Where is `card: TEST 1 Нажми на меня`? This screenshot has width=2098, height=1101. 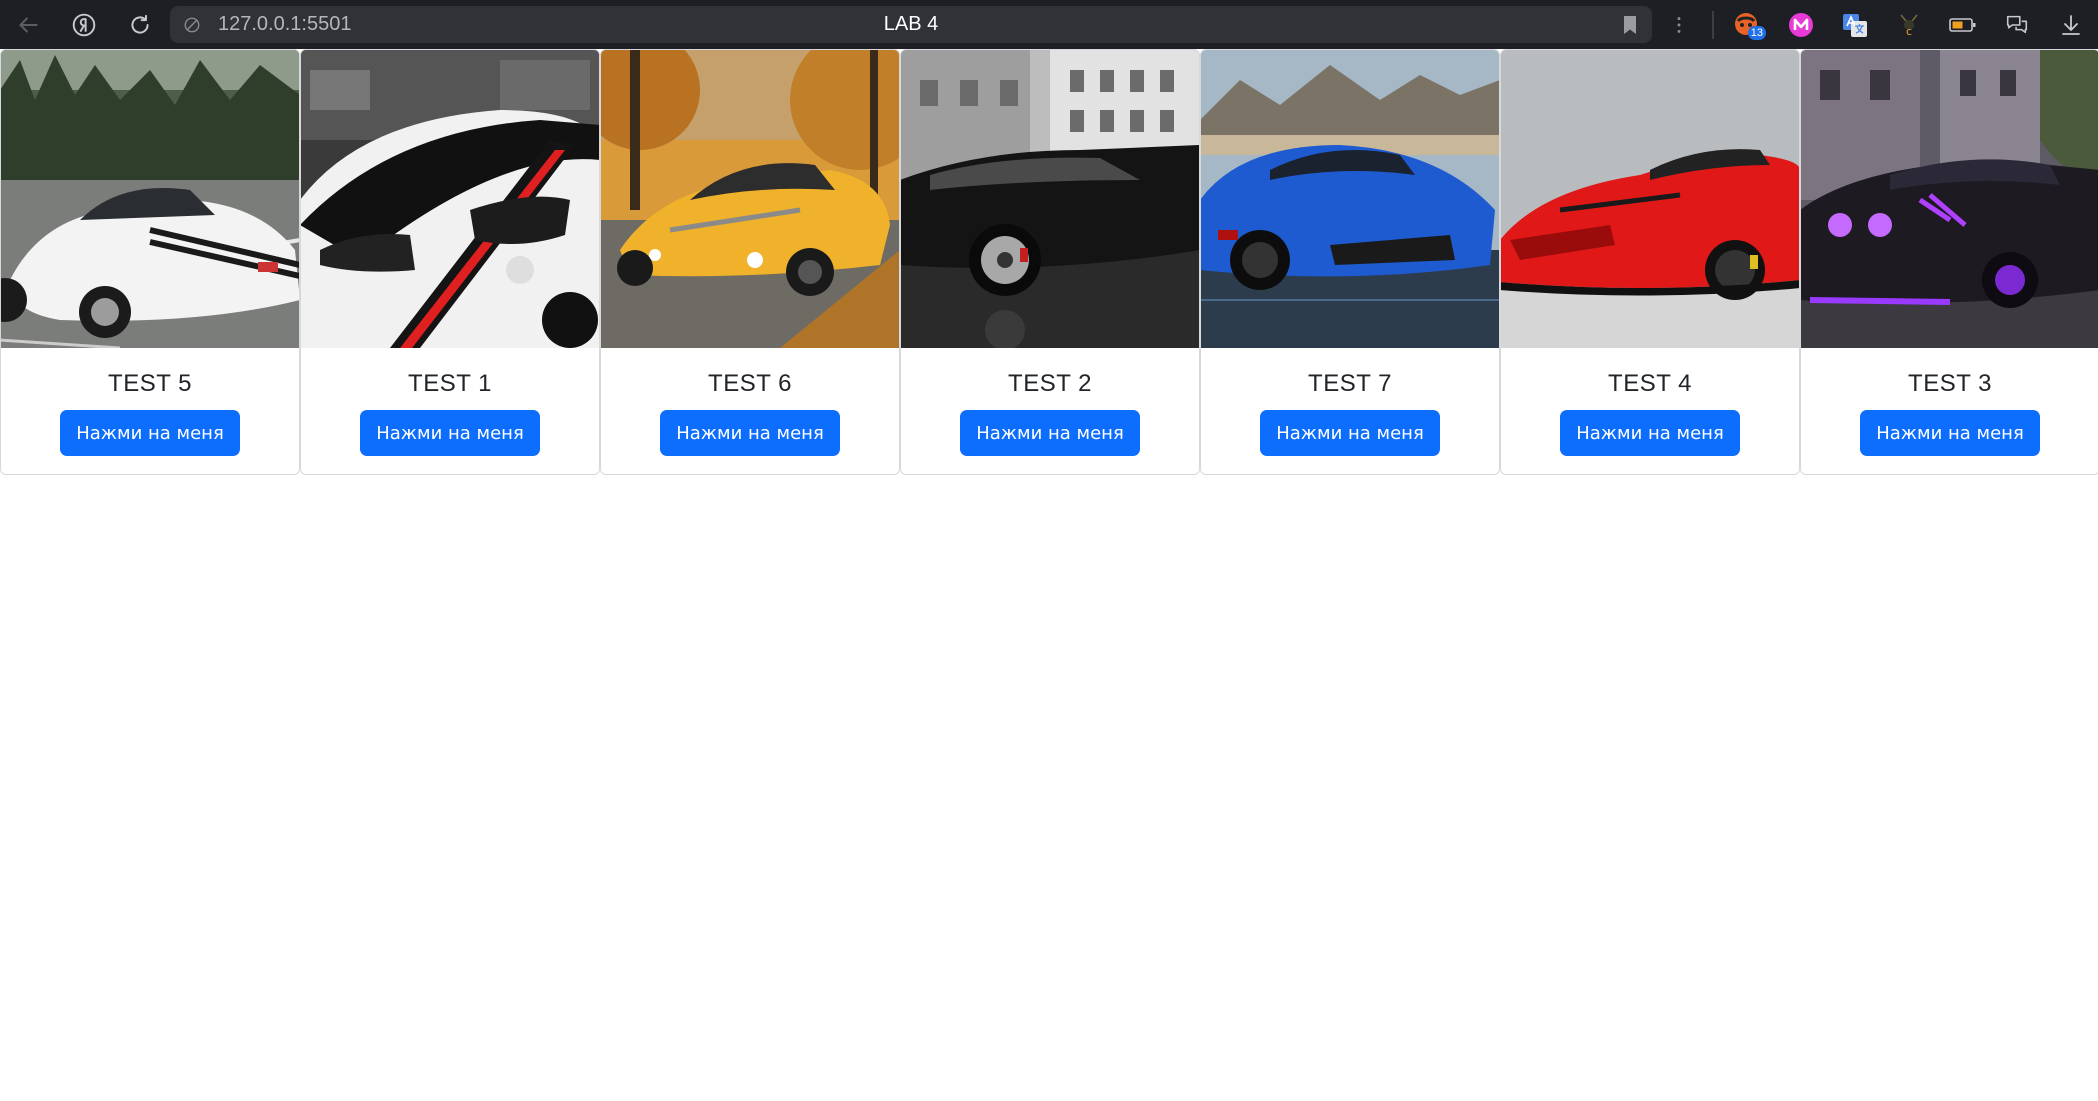 card: TEST 1 Нажми на меня is located at coordinates (450, 262).